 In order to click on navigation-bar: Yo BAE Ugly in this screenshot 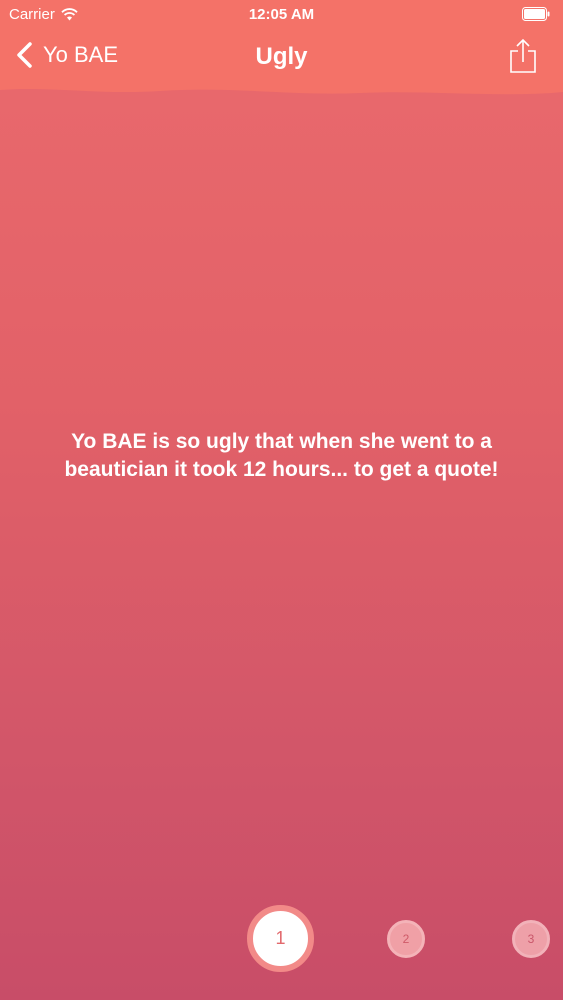, I will do `click(281, 58)`.